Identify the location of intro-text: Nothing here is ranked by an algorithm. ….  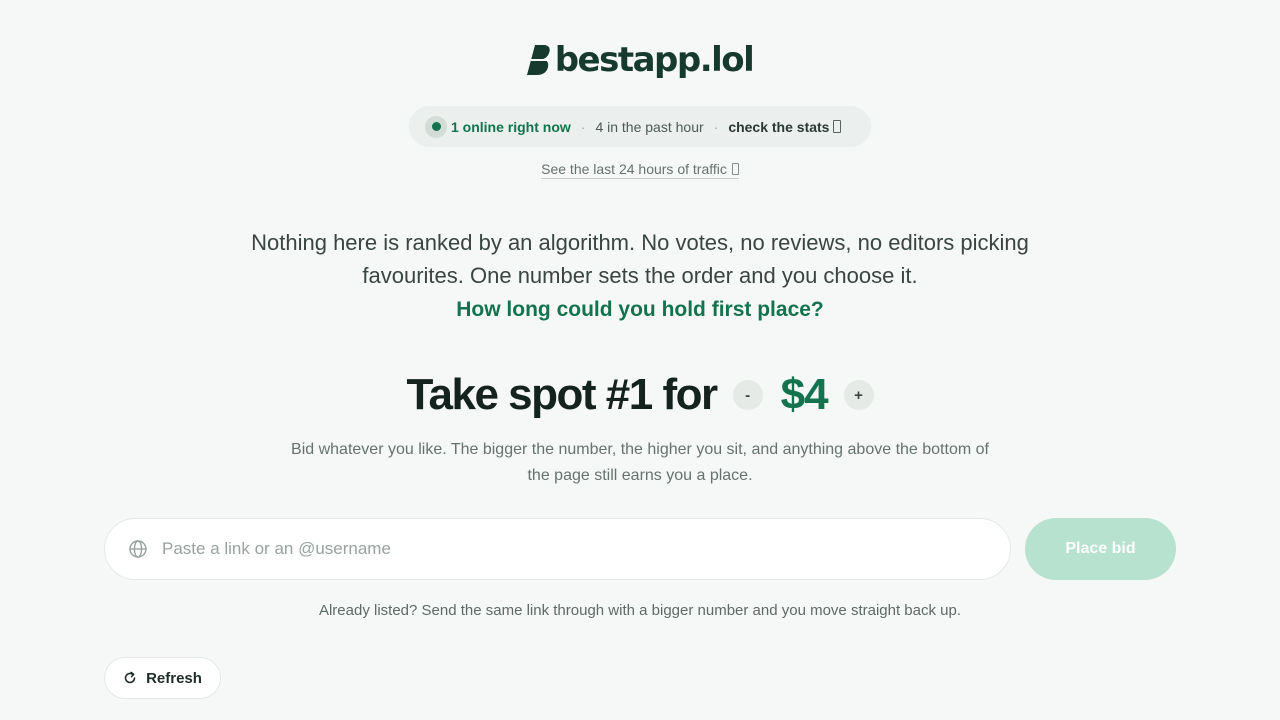
(640, 259).